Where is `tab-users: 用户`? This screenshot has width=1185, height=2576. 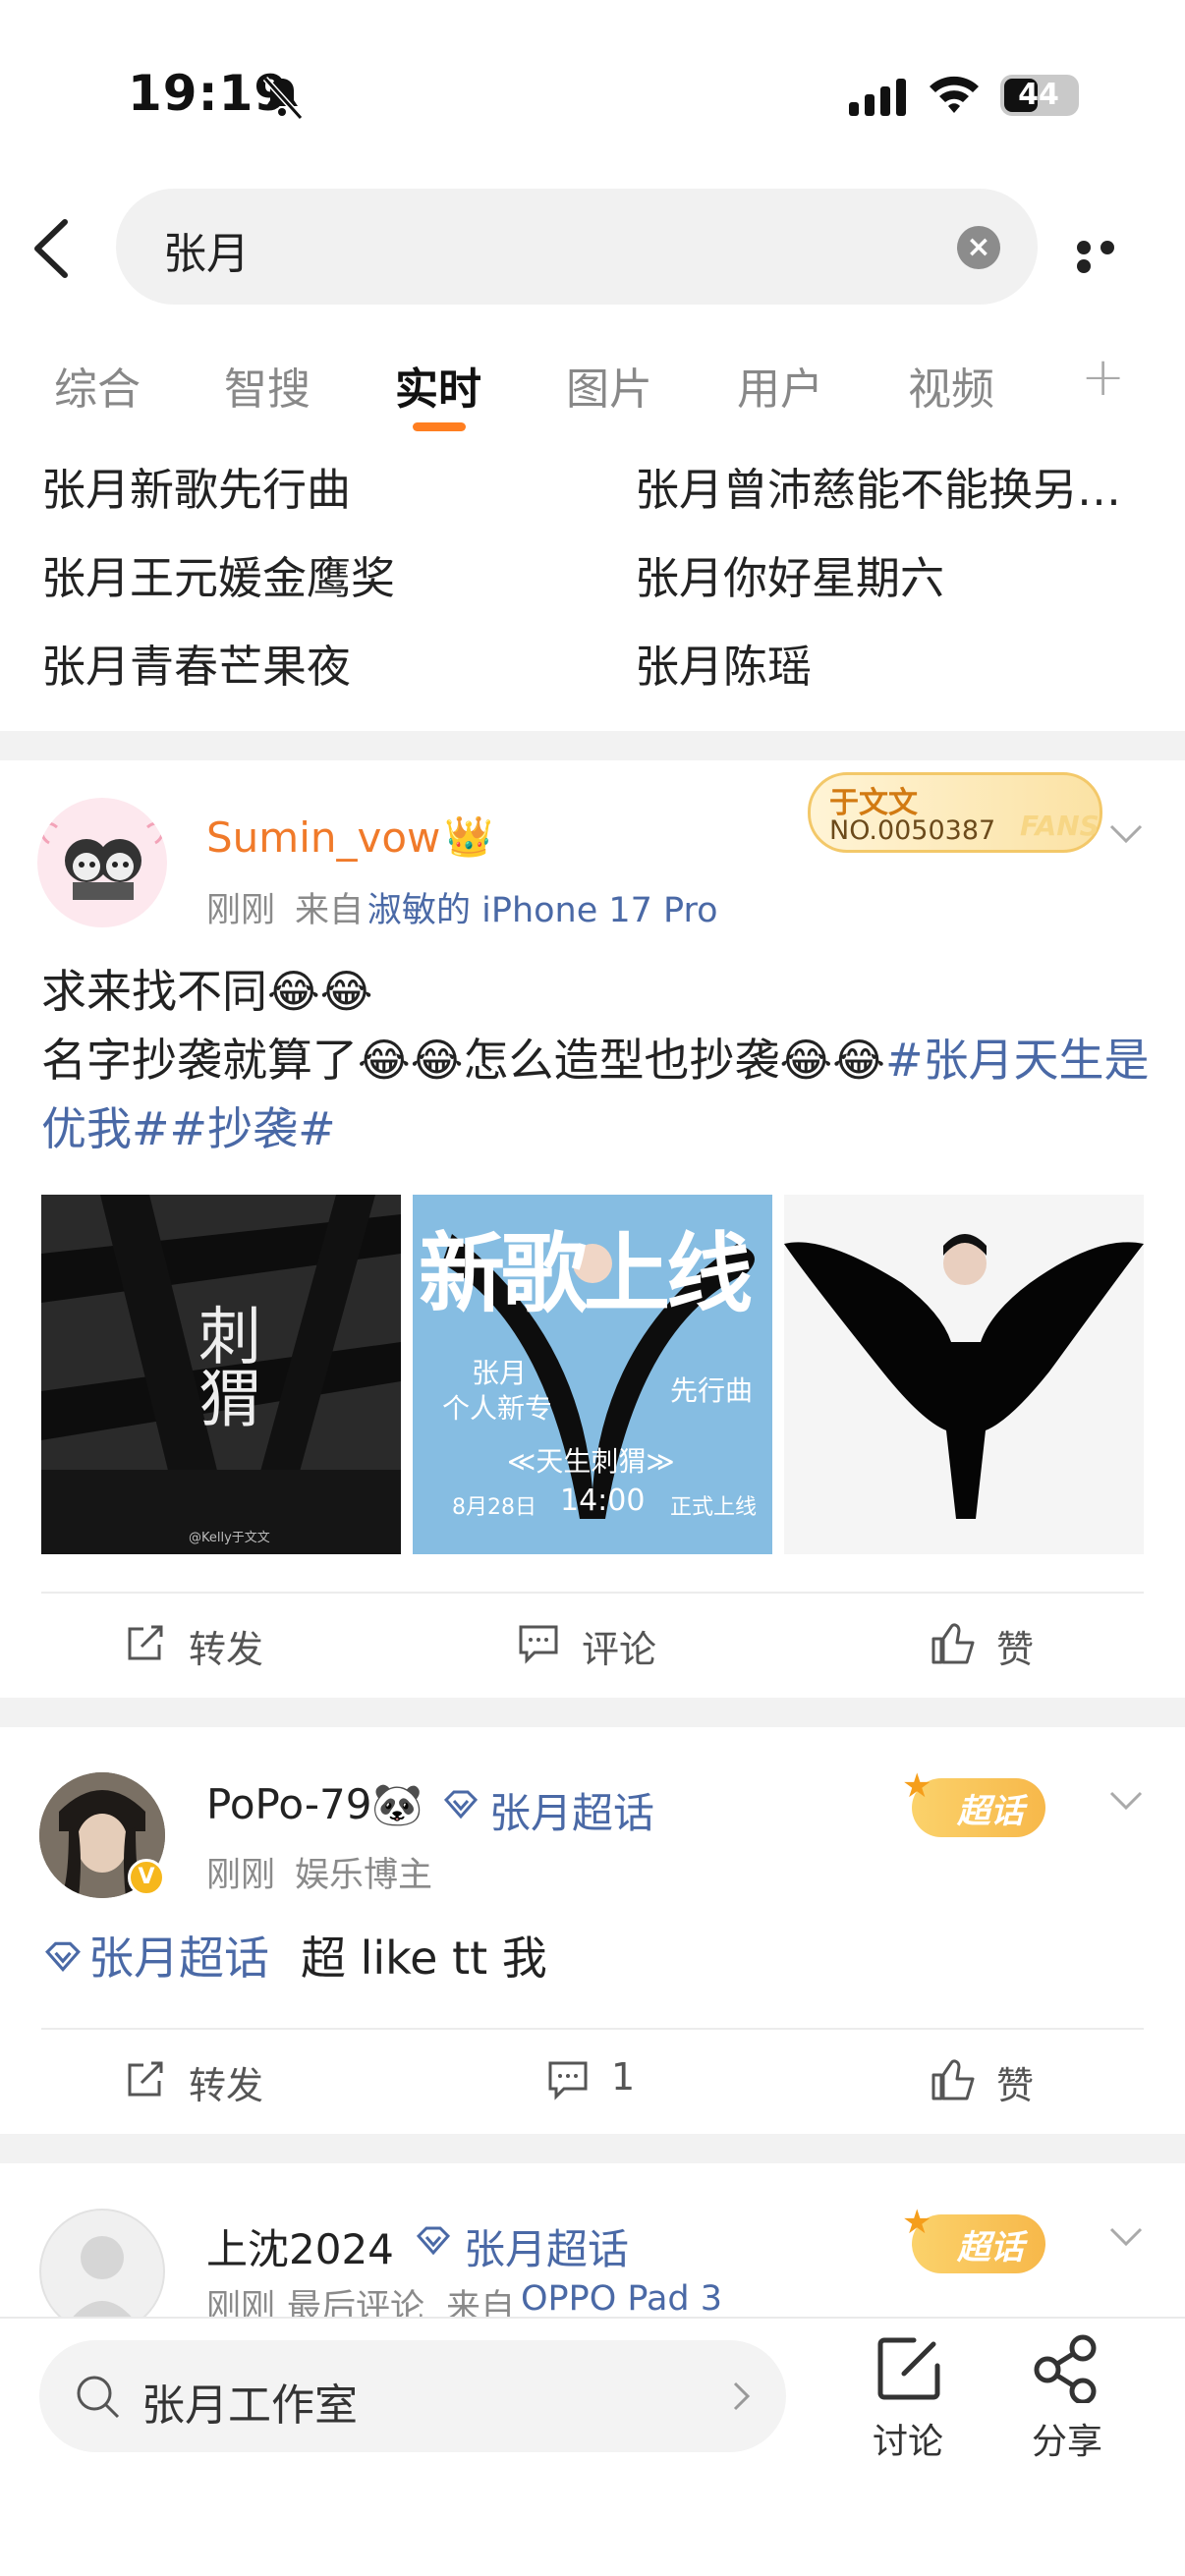
tab-users: 用户 is located at coordinates (780, 385).